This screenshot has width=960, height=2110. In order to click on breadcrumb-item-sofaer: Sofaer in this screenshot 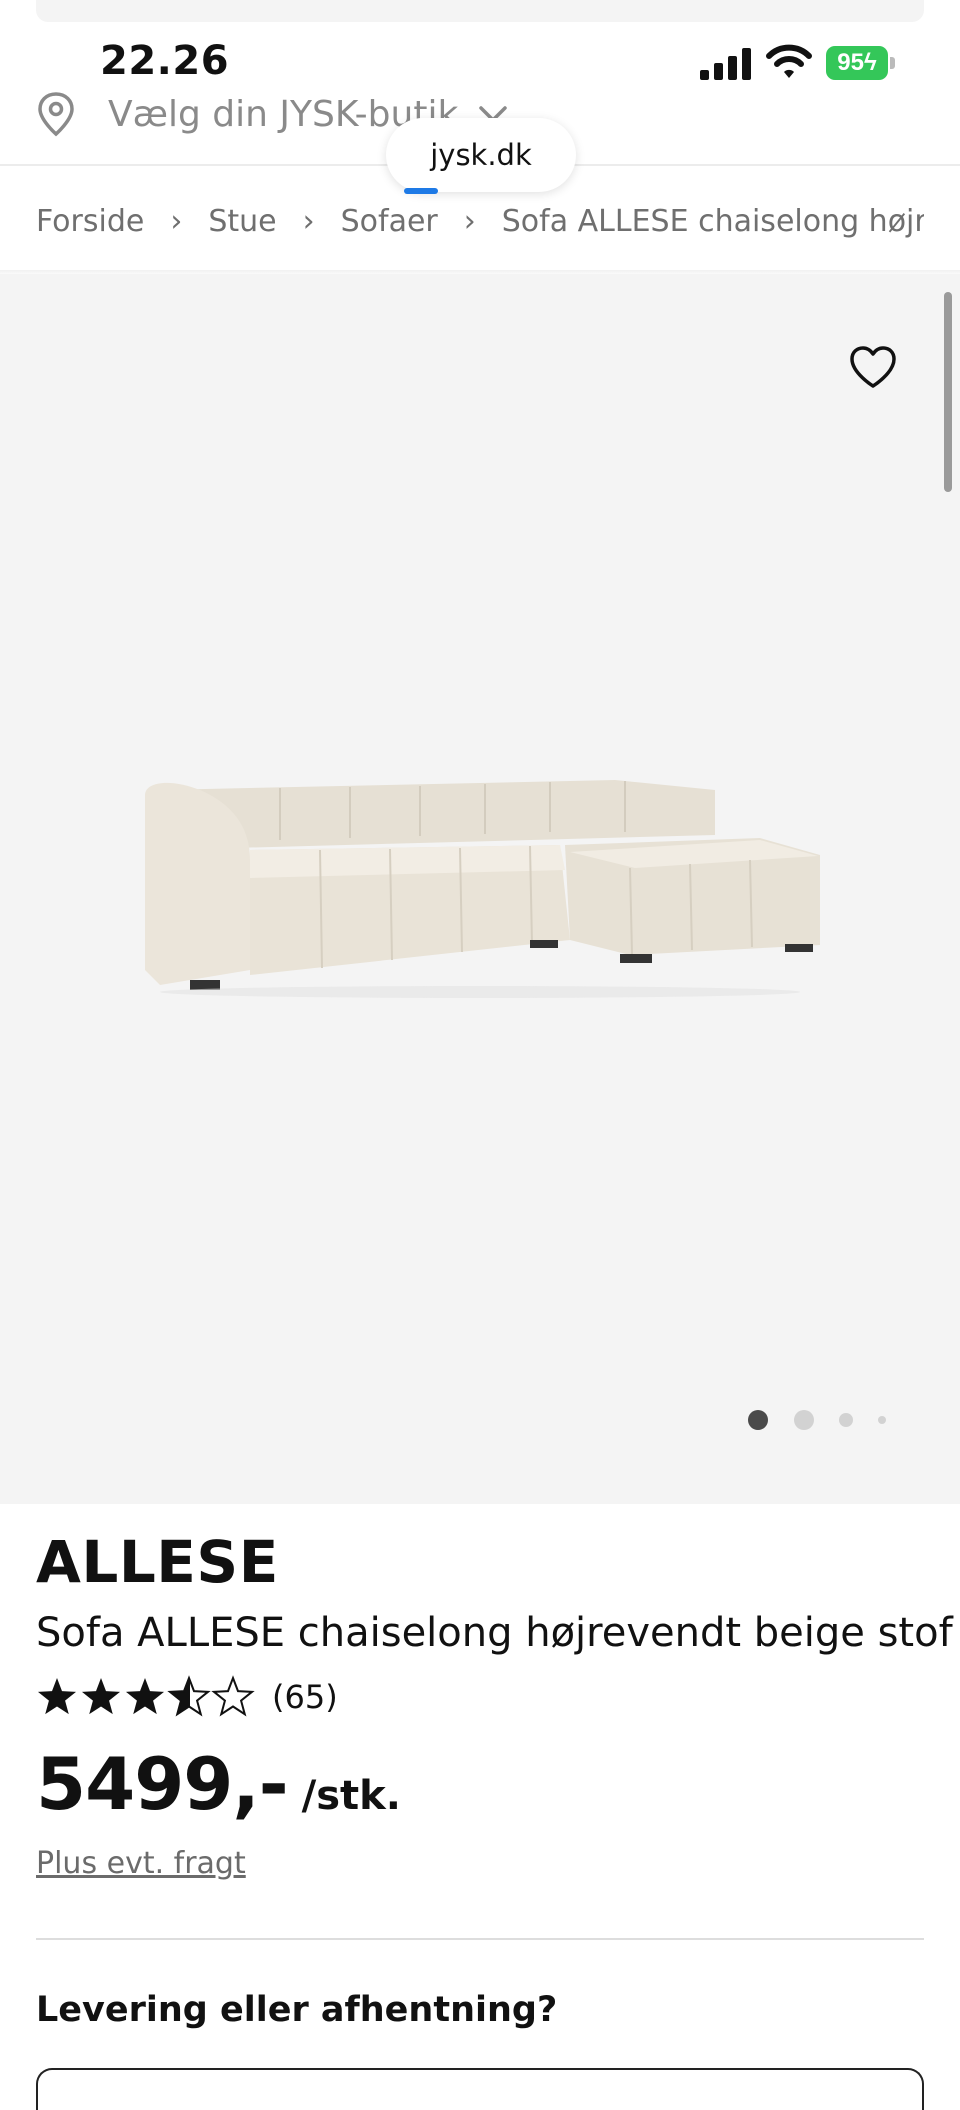, I will do `click(389, 221)`.